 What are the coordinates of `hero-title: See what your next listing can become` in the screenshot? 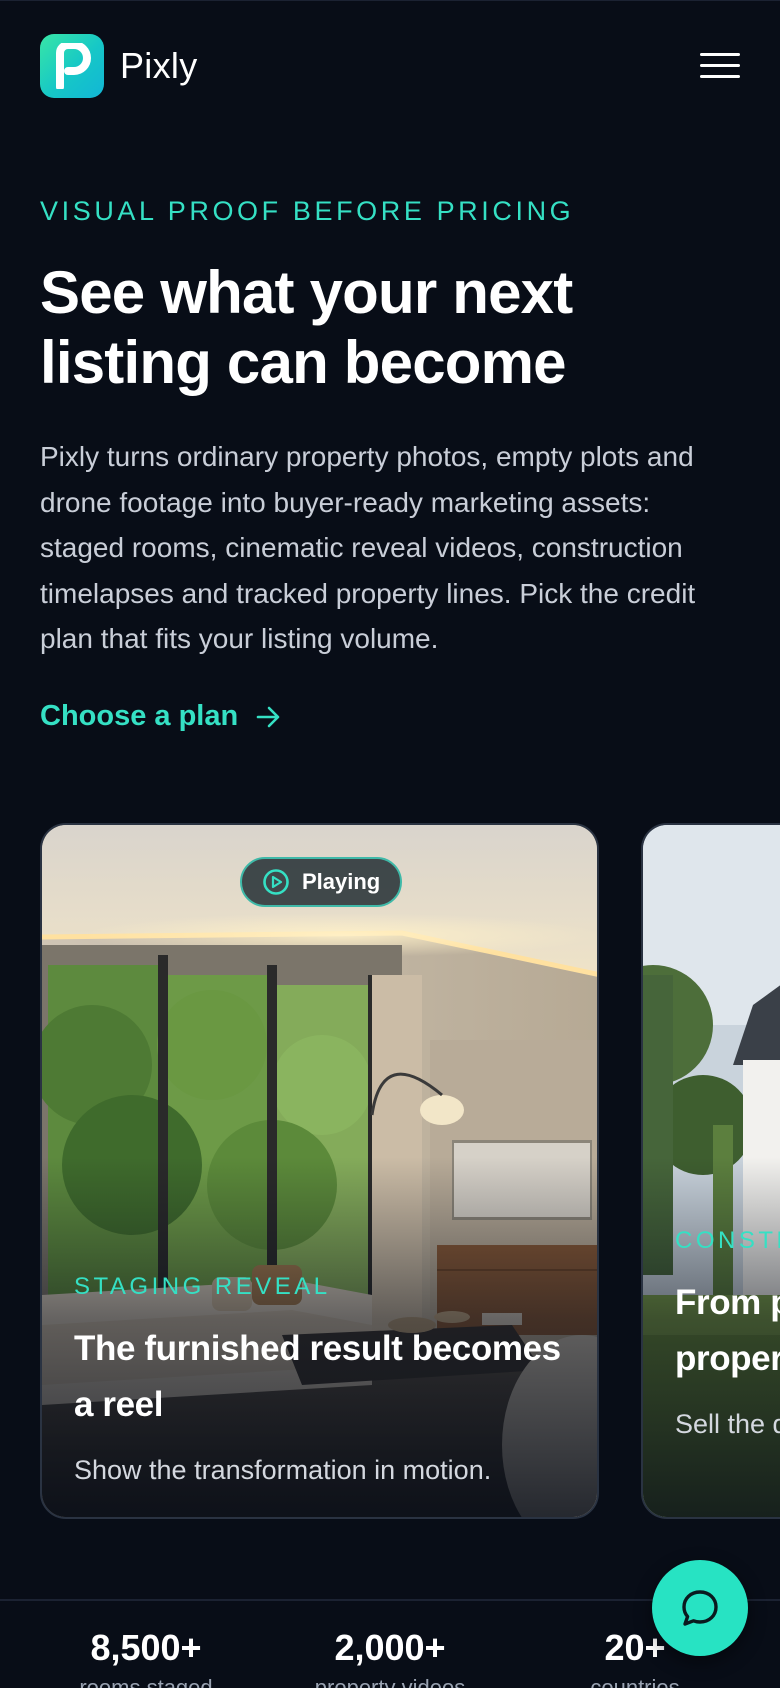 It's located at (306, 327).